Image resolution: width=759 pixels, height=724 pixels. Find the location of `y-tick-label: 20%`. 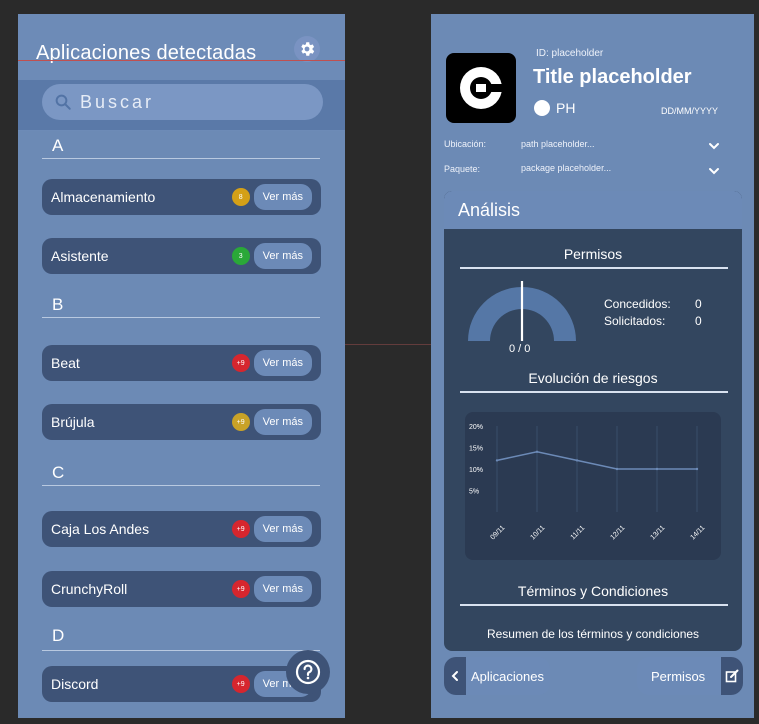

y-tick-label: 20% is located at coordinates (476, 427).